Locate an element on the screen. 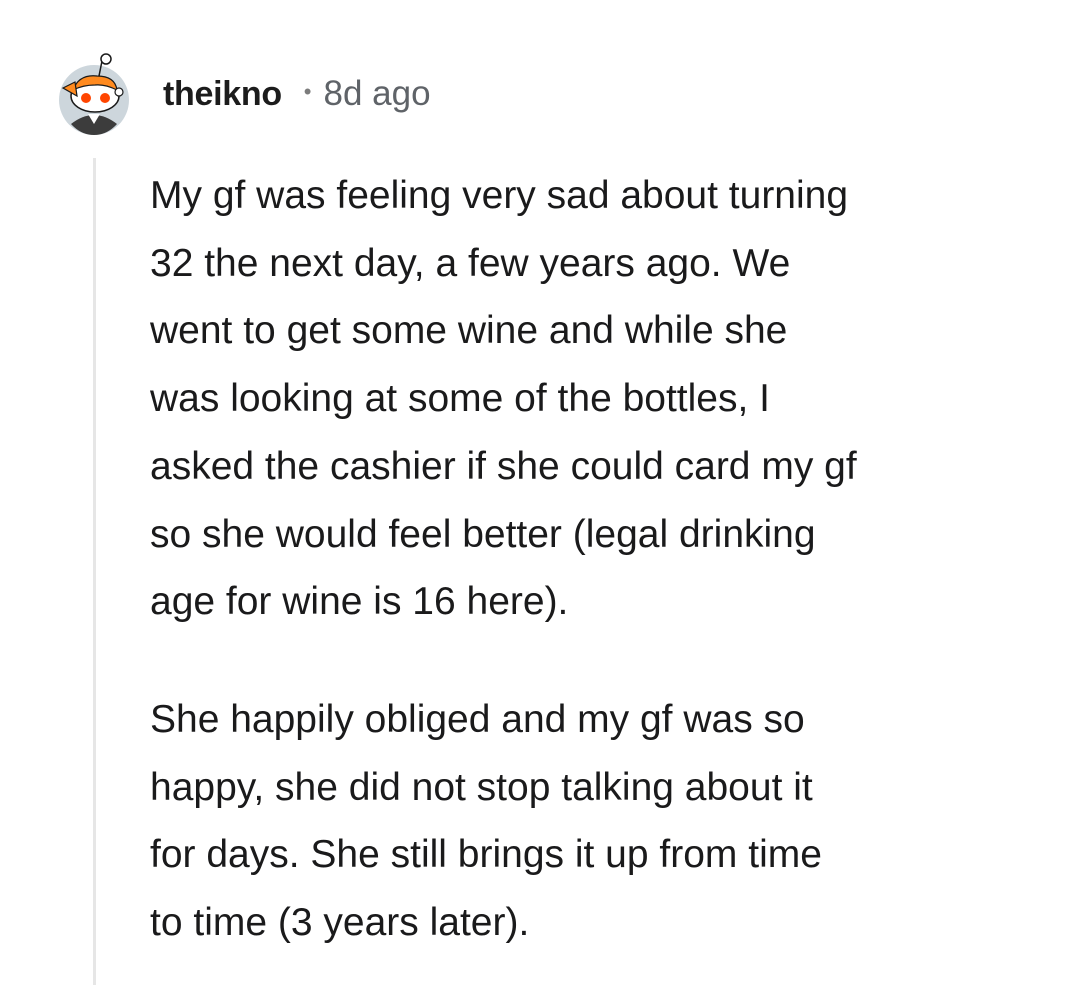  snoo-avatar-icon is located at coordinates (94, 94).